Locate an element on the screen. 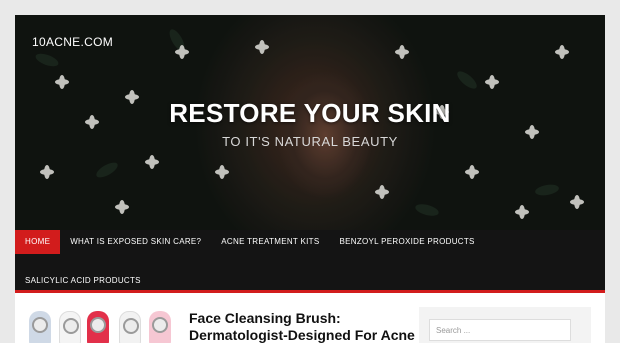  nav-item-home: HOME is located at coordinates (38, 242).